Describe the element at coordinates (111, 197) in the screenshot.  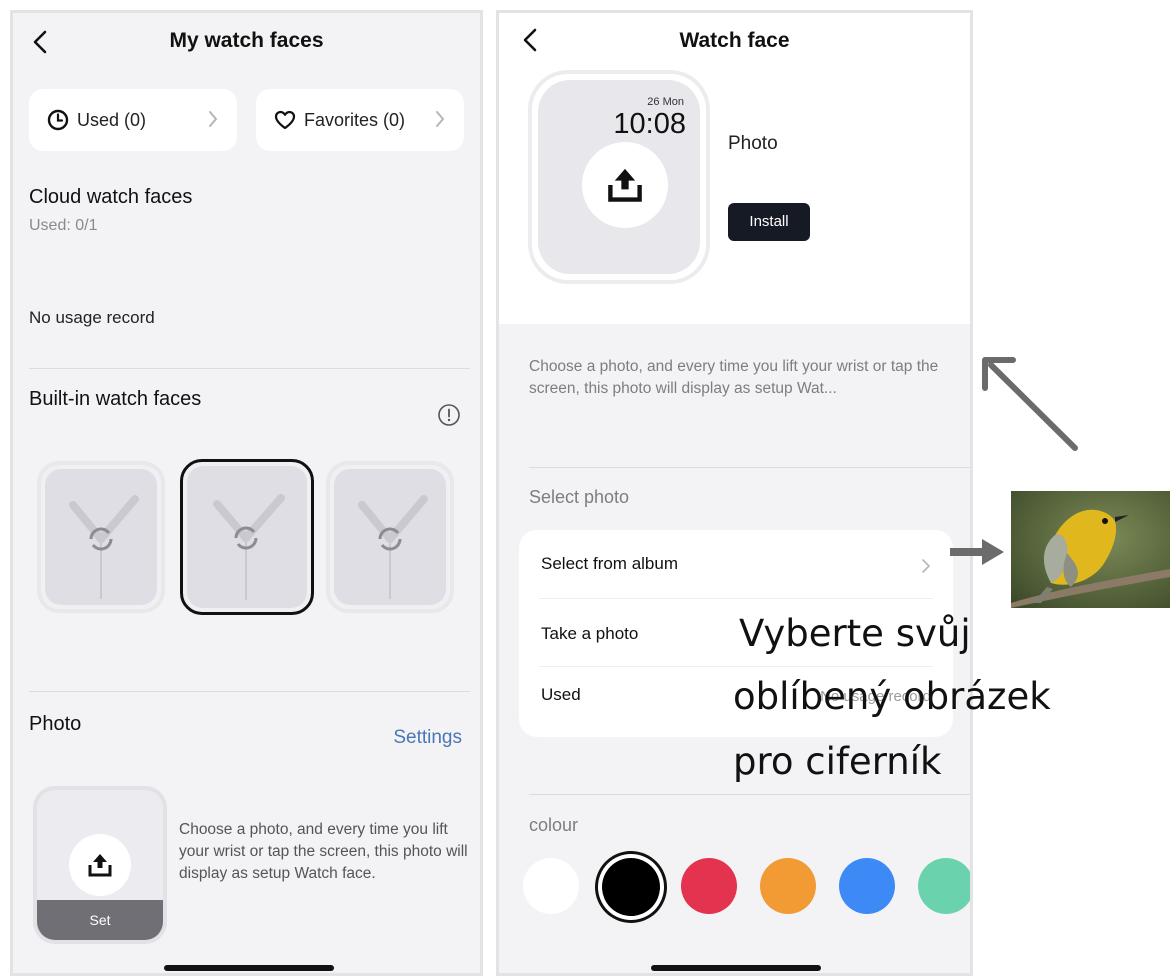
I see `cloud-watch-faces-title: Cloud watch faces` at that location.